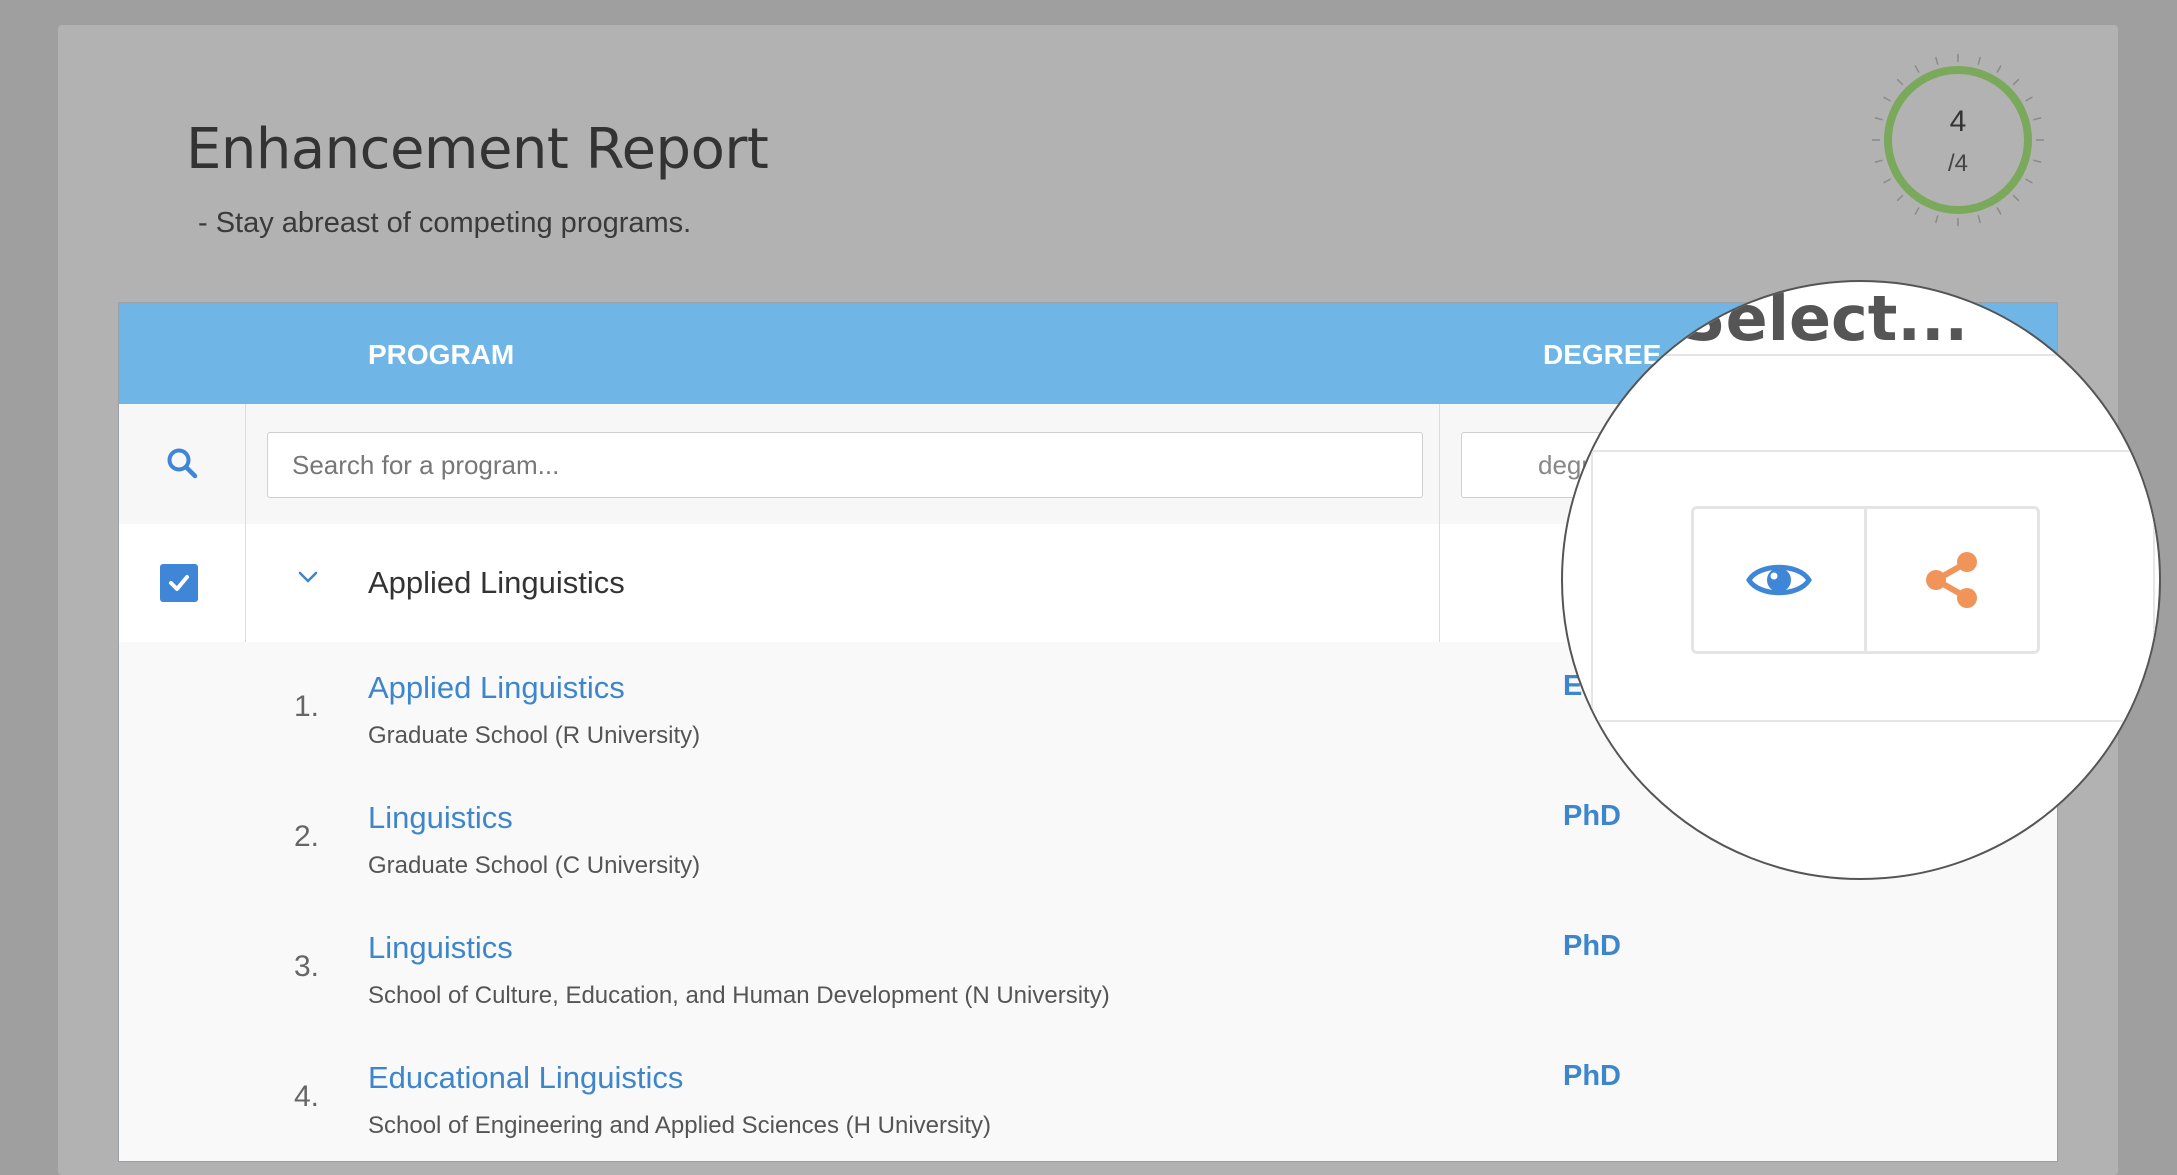  What do you see at coordinates (307, 966) in the screenshot?
I see `row-number: 3.` at bounding box center [307, 966].